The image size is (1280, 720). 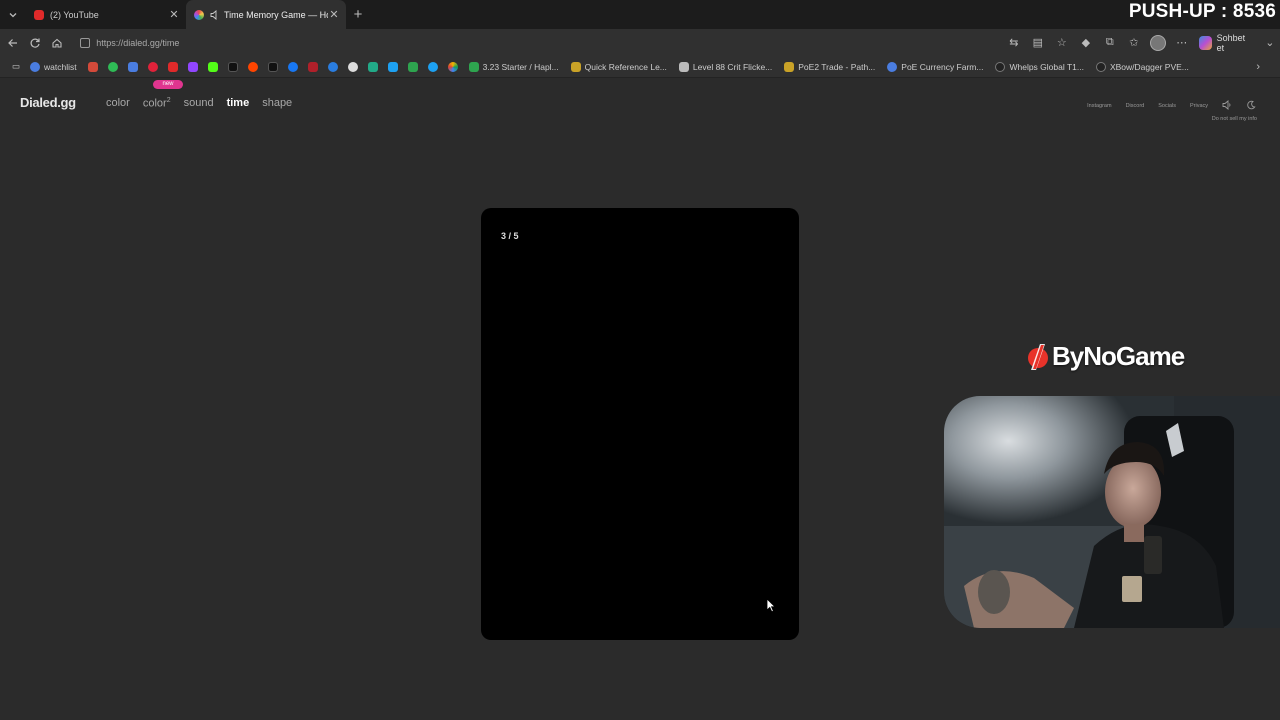 What do you see at coordinates (238, 103) in the screenshot?
I see `nav-time: time` at bounding box center [238, 103].